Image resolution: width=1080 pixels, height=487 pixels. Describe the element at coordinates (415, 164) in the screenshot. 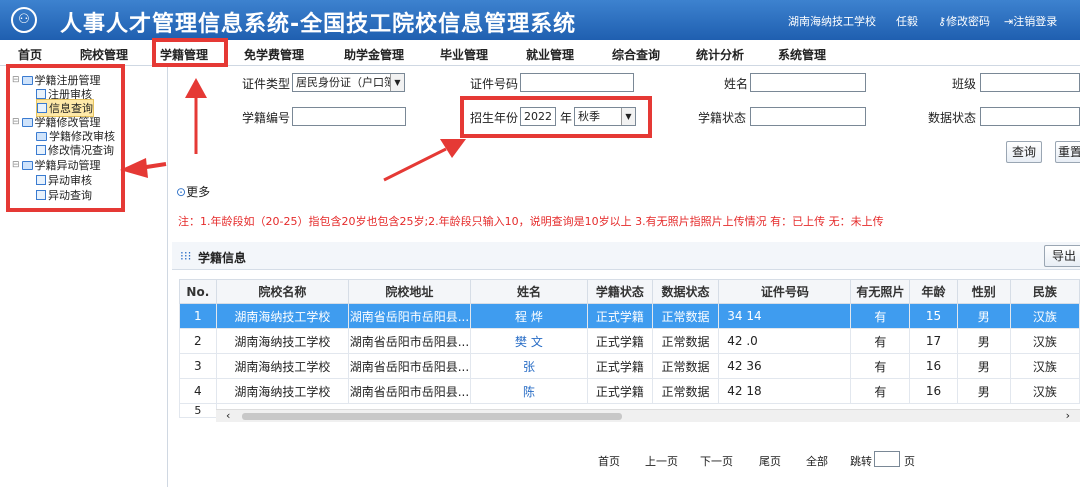

I see `arrow-diag-shaft` at that location.